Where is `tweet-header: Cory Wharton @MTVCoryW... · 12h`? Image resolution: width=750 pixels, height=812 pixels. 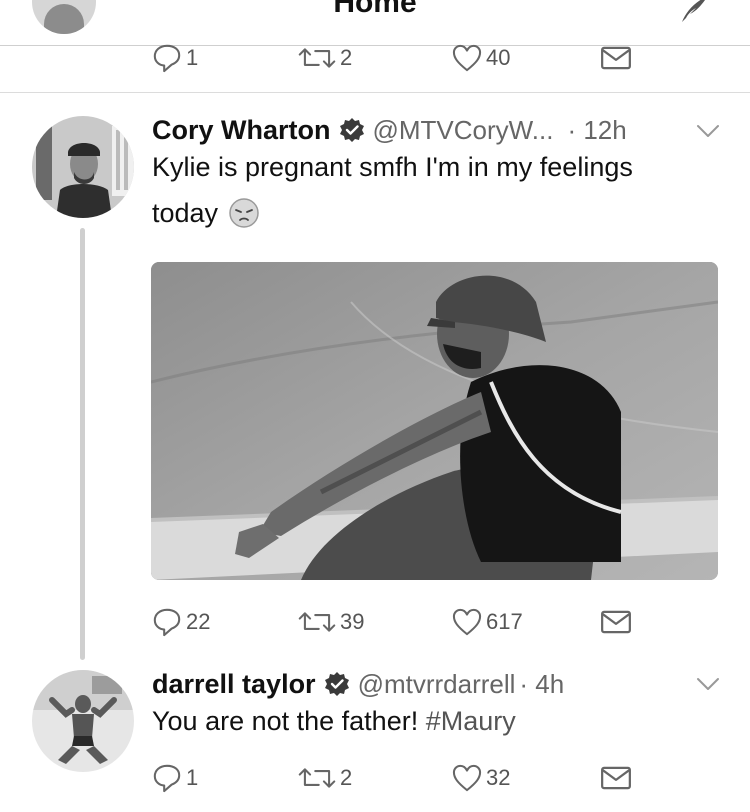 tweet-header: Cory Wharton @MTVCoryW... · 12h is located at coordinates (389, 130).